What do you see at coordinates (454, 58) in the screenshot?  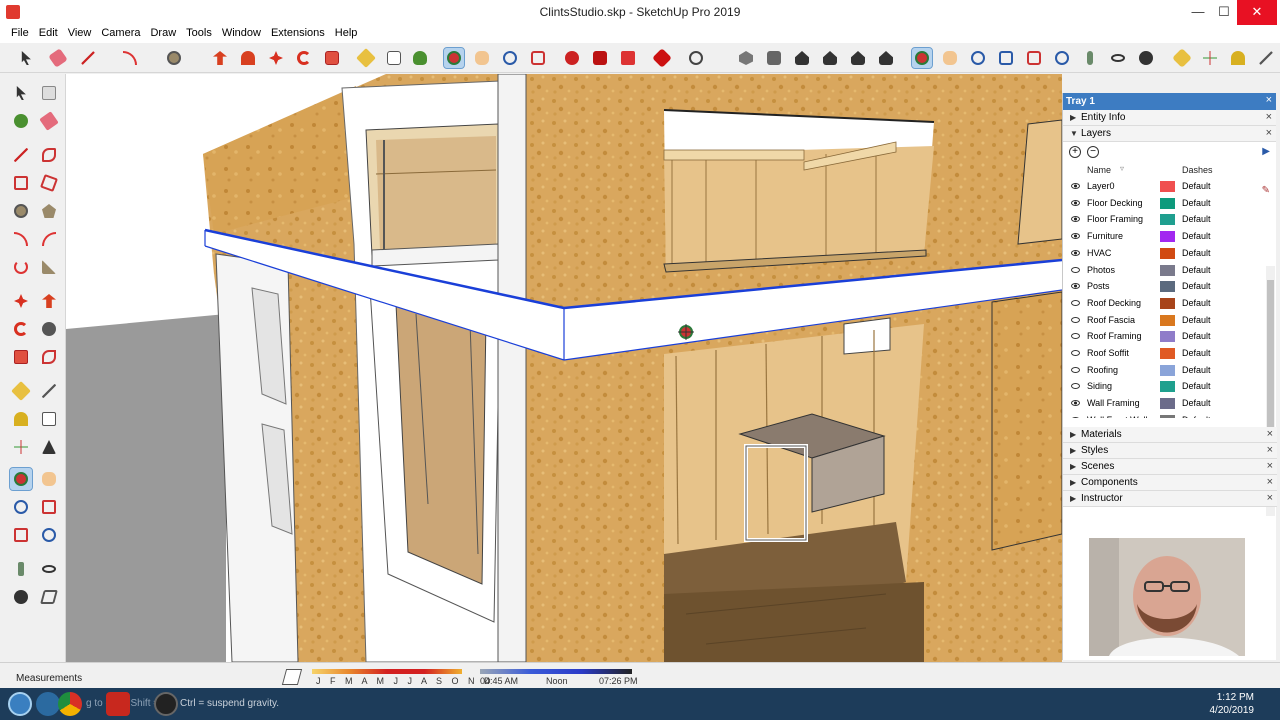 I see `orbit-tool-icon` at bounding box center [454, 58].